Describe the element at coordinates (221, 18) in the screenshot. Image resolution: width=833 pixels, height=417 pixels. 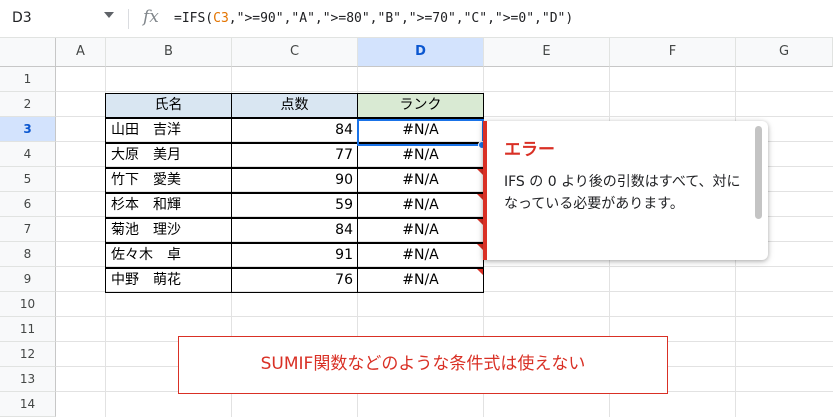
I see `formula-cell-reference: C3` at that location.